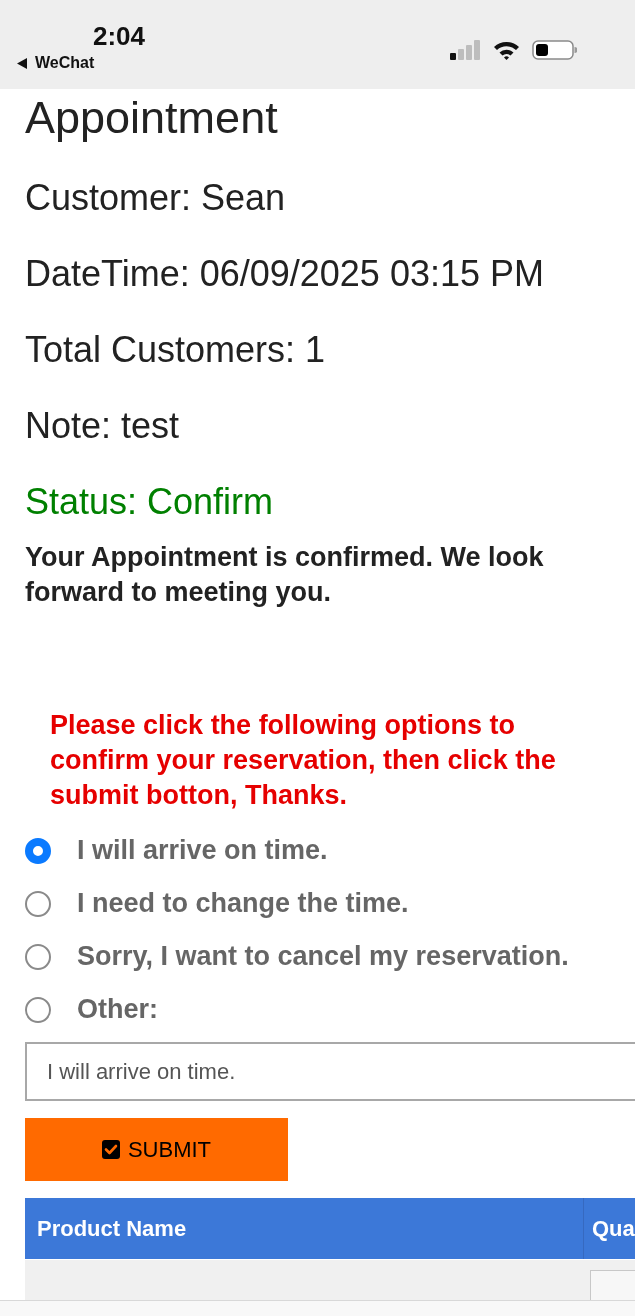 This screenshot has height=1316, width=635. I want to click on status-time: 2:04, so click(119, 36).